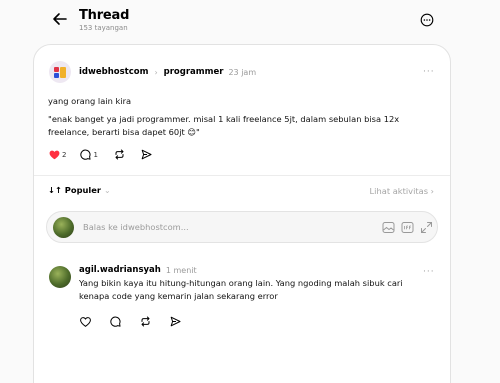 Image resolution: width=500 pixels, height=383 pixels. Describe the element at coordinates (64, 154) in the screenshot. I see `like-count: 2` at that location.